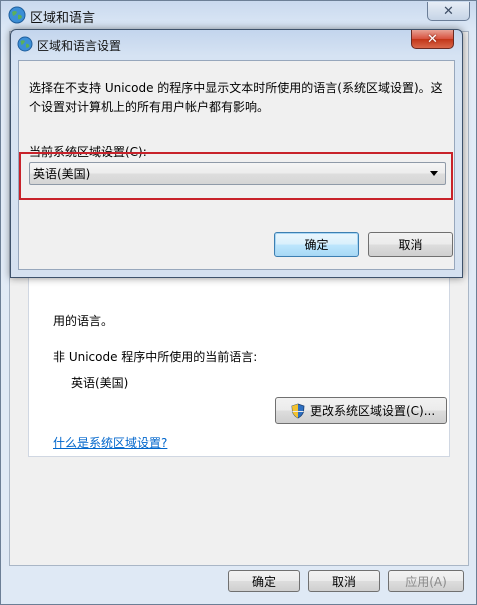 This screenshot has width=477, height=605. I want to click on outer-apply-label: 应用(A), so click(426, 581).